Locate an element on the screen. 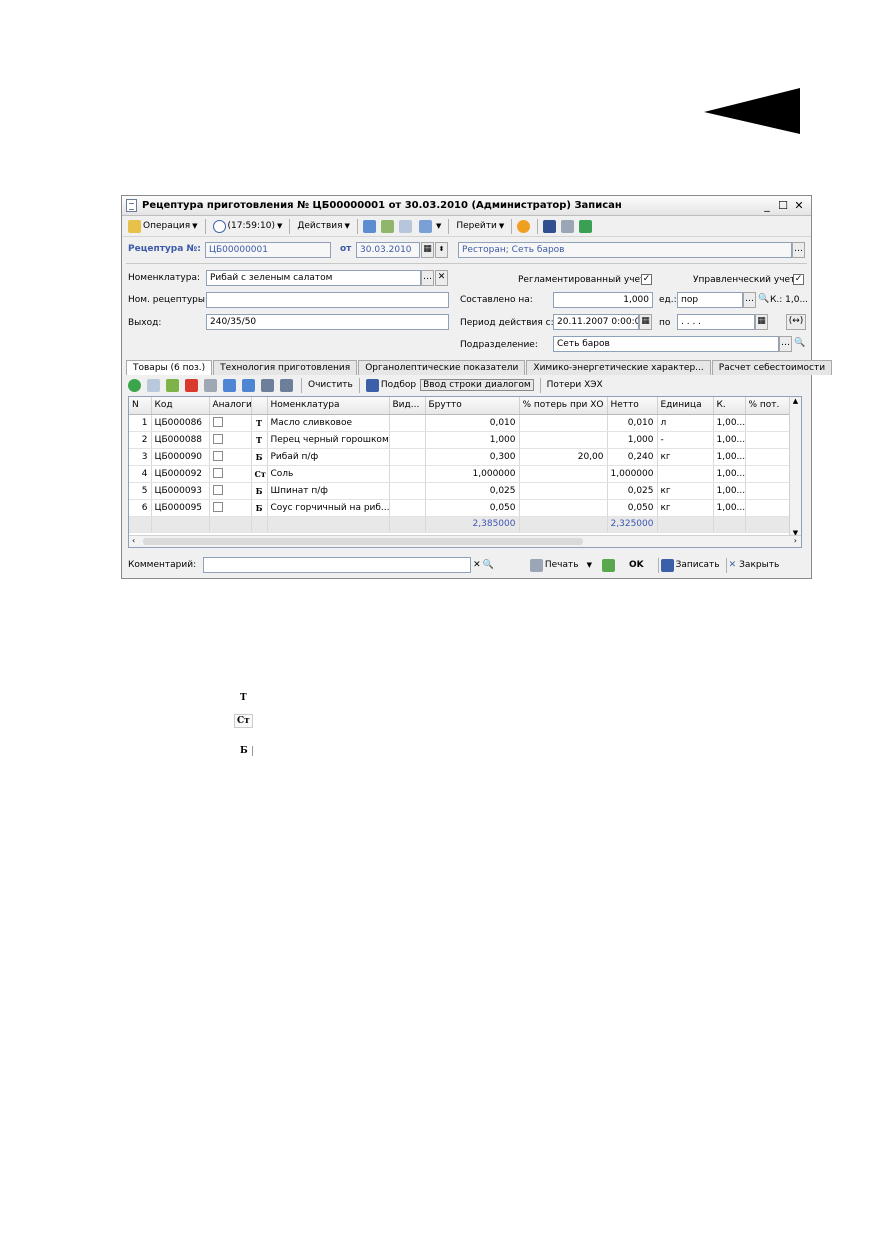 The image size is (875, 1239). minimize-button: _ is located at coordinates (767, 206).